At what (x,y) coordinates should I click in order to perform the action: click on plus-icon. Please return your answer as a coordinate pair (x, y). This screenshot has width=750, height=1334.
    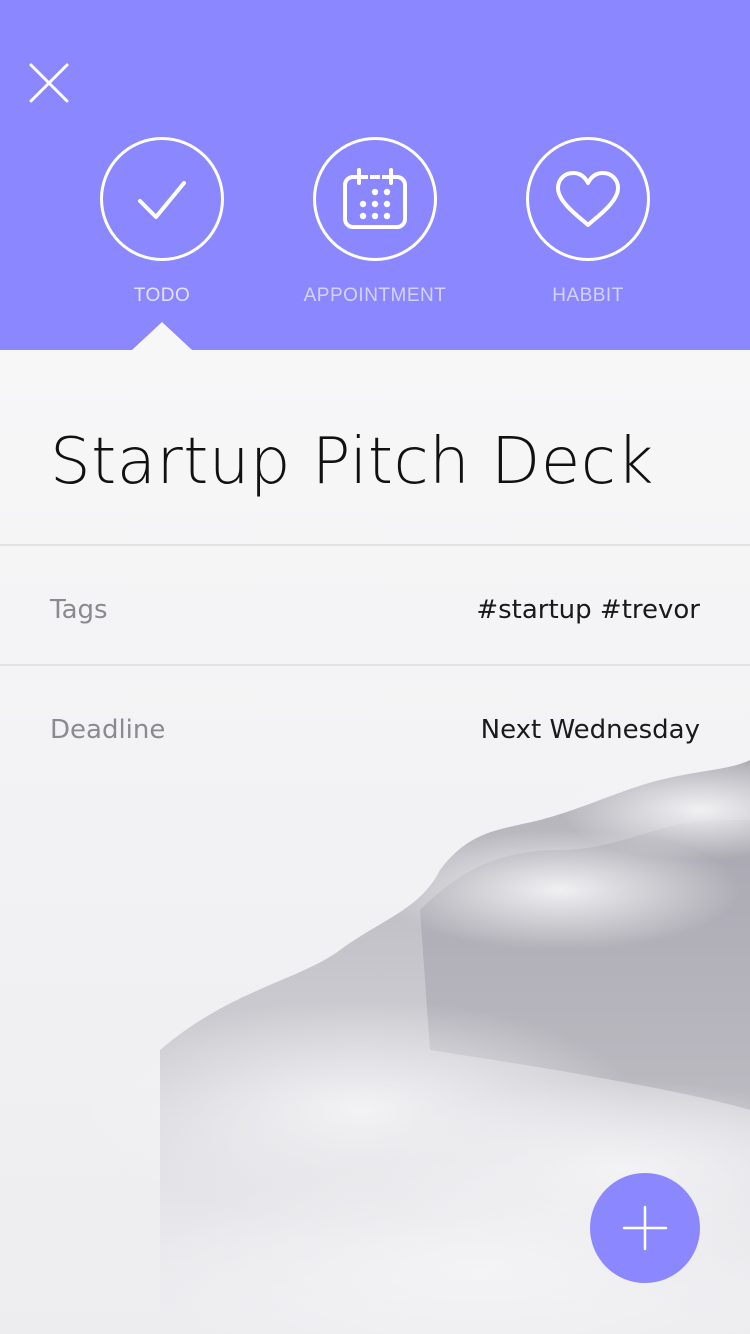
    Looking at the image, I should click on (645, 1228).